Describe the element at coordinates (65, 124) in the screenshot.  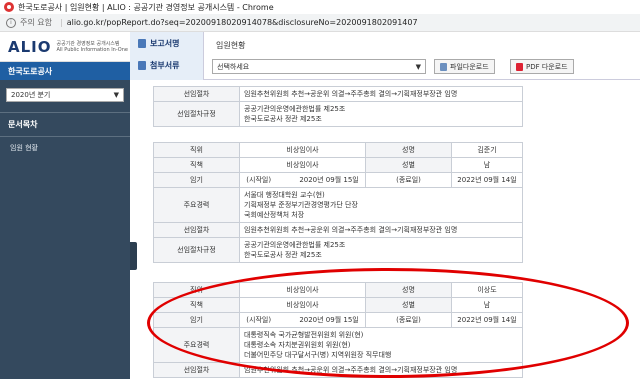
I see `menu-title: 문서목차` at that location.